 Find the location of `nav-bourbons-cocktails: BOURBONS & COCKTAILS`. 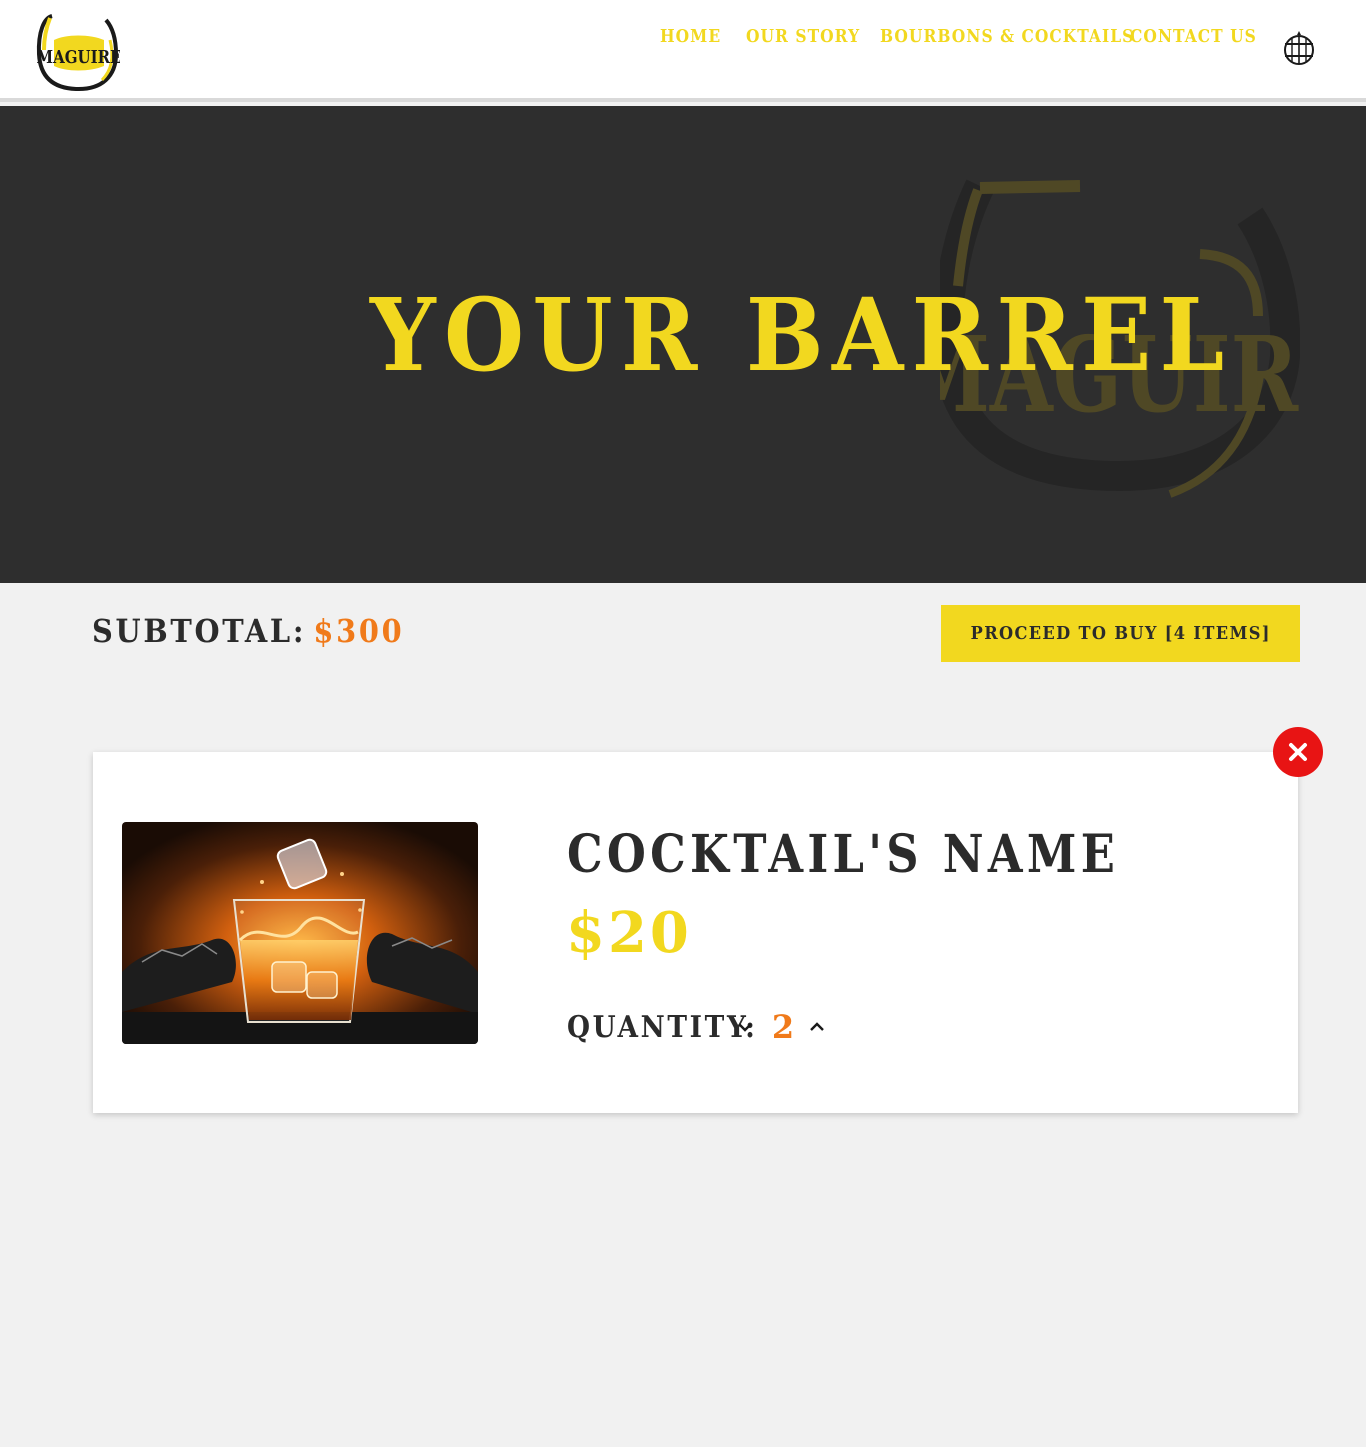

nav-bourbons-cocktails: BOURBONS & COCKTAILS is located at coordinates (1007, 36).